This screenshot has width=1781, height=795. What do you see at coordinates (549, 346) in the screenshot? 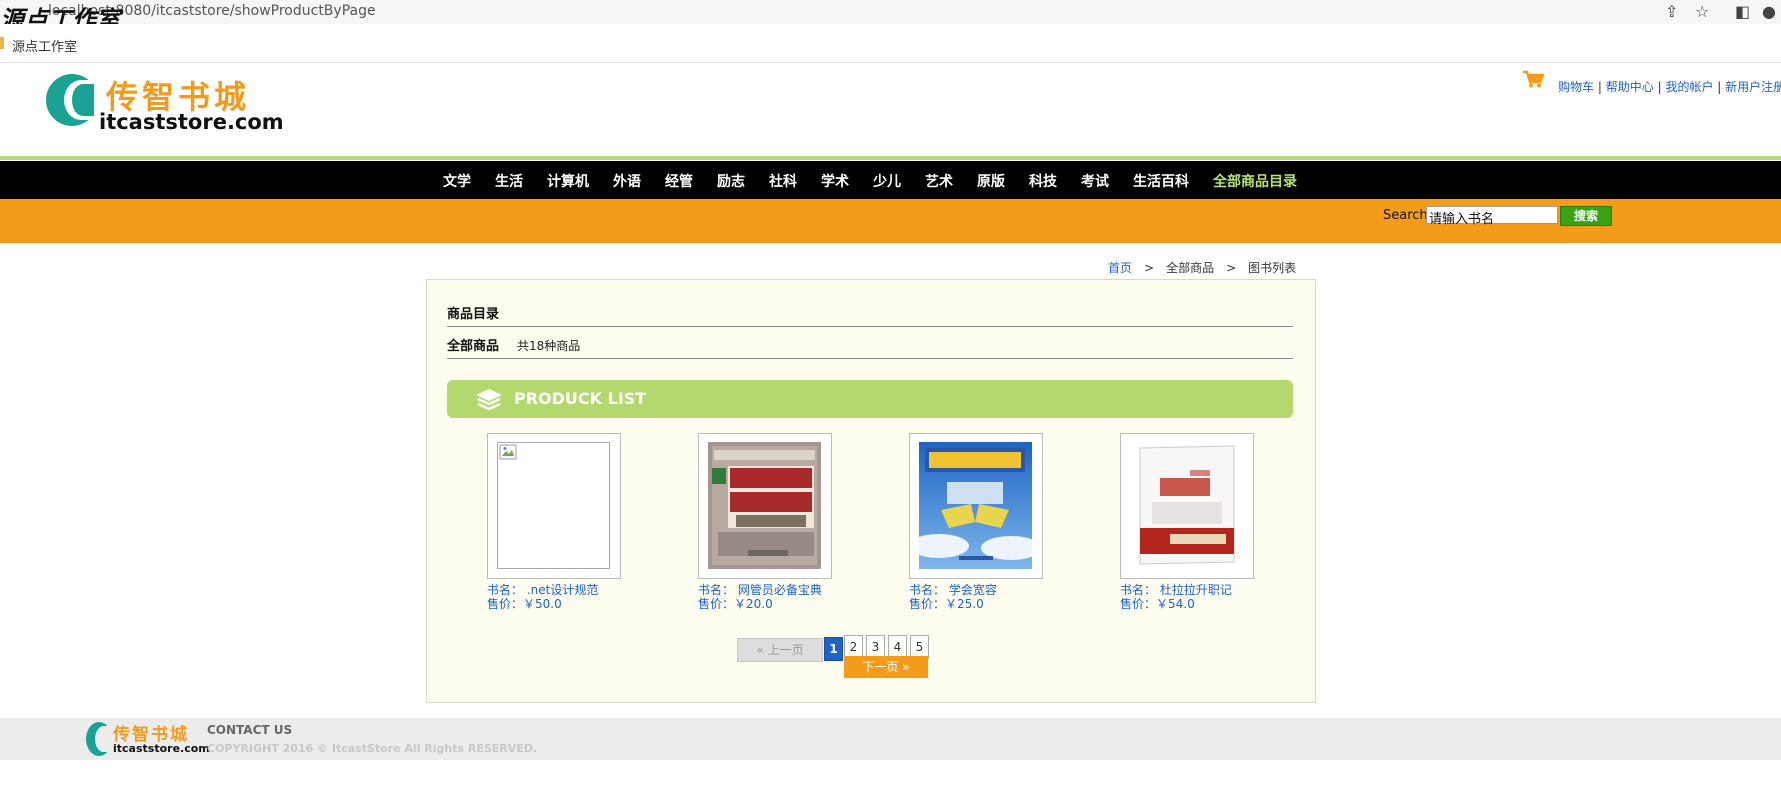
I see `product-count: 共18种商品` at bounding box center [549, 346].